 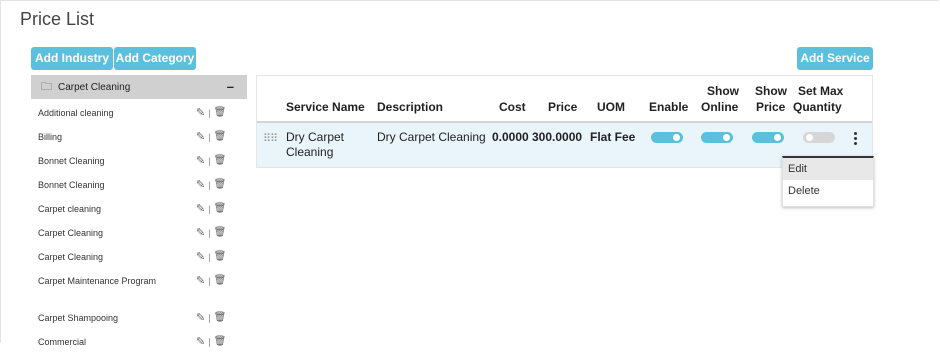 What do you see at coordinates (819, 137) in the screenshot?
I see `set-max-quantity-toggle` at bounding box center [819, 137].